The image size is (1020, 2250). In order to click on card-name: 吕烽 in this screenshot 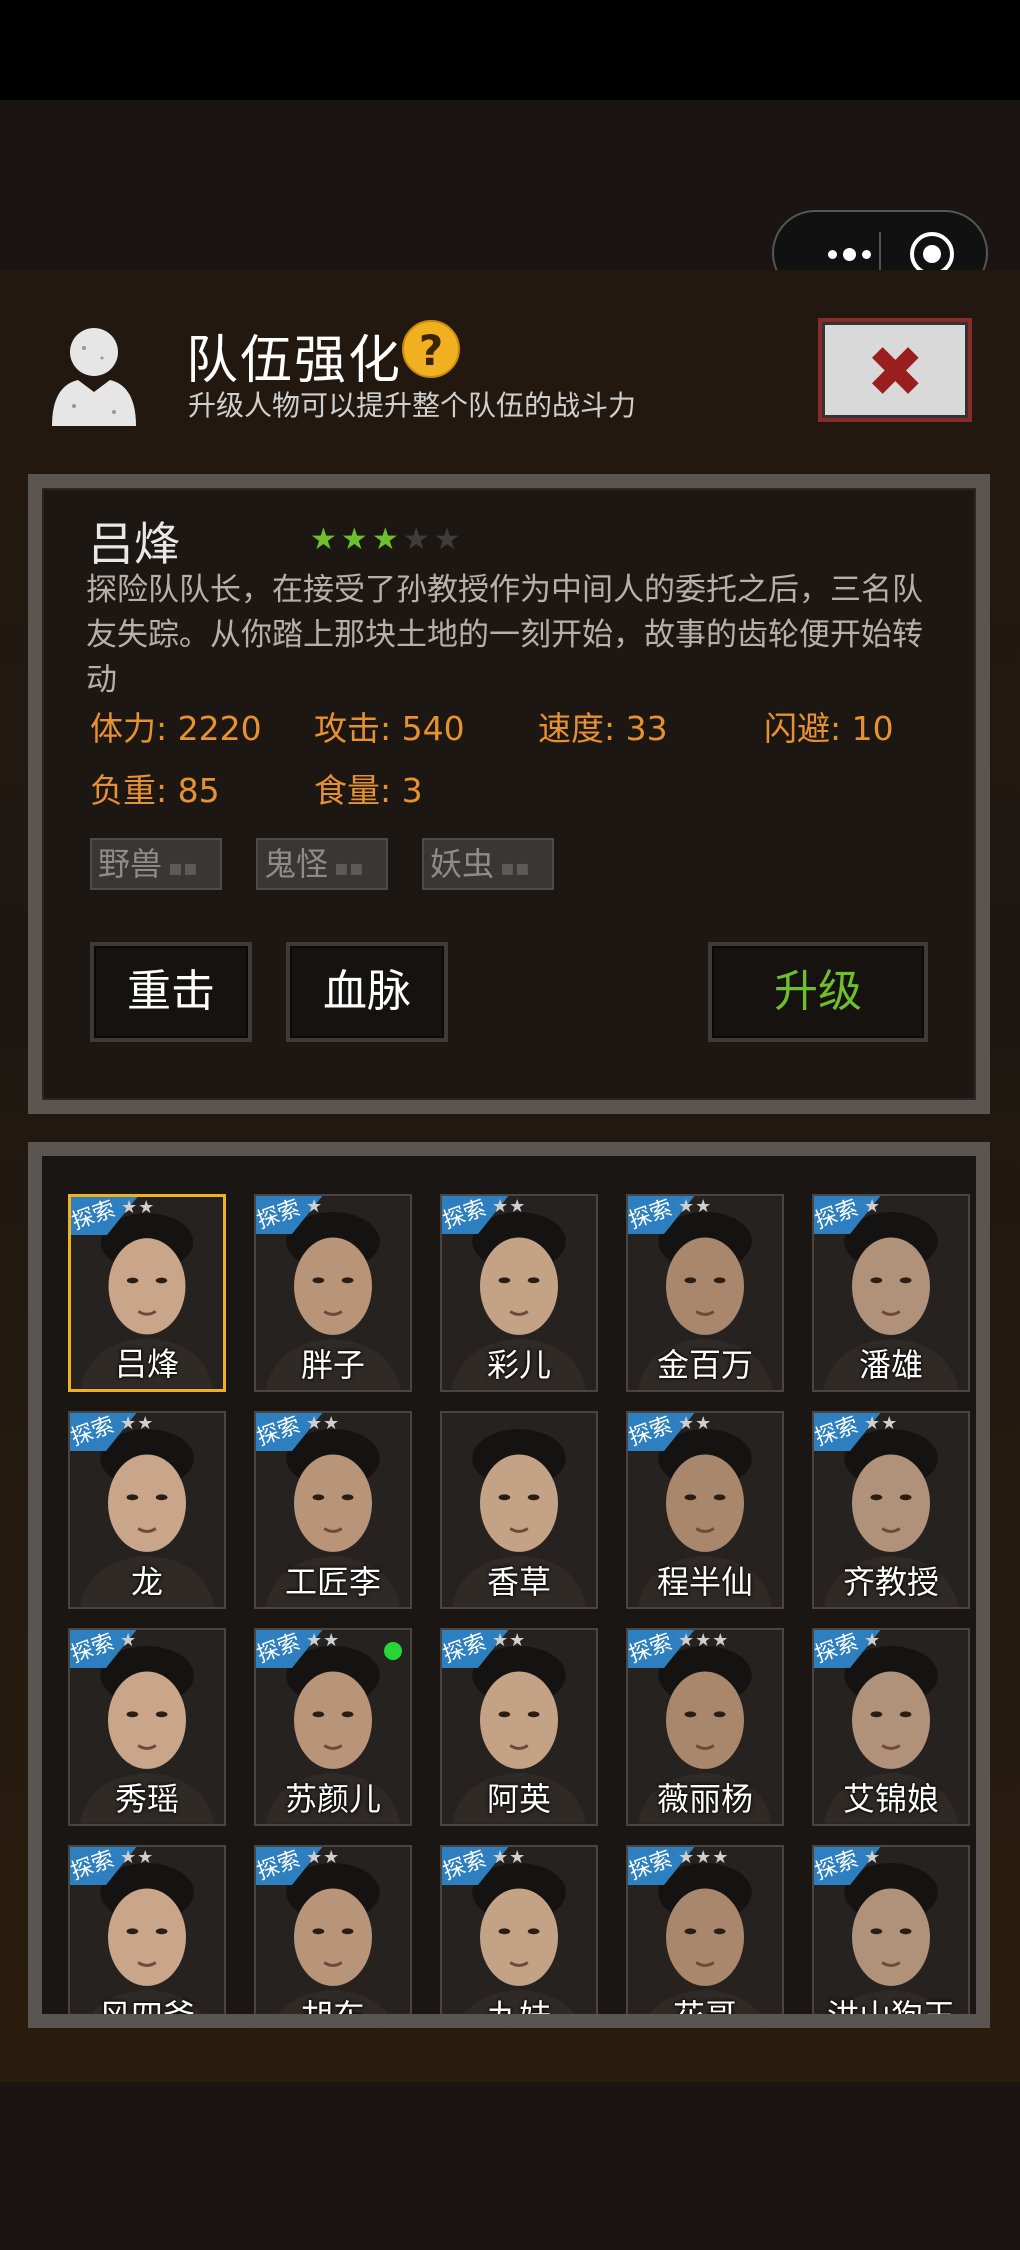, I will do `click(146, 1364)`.